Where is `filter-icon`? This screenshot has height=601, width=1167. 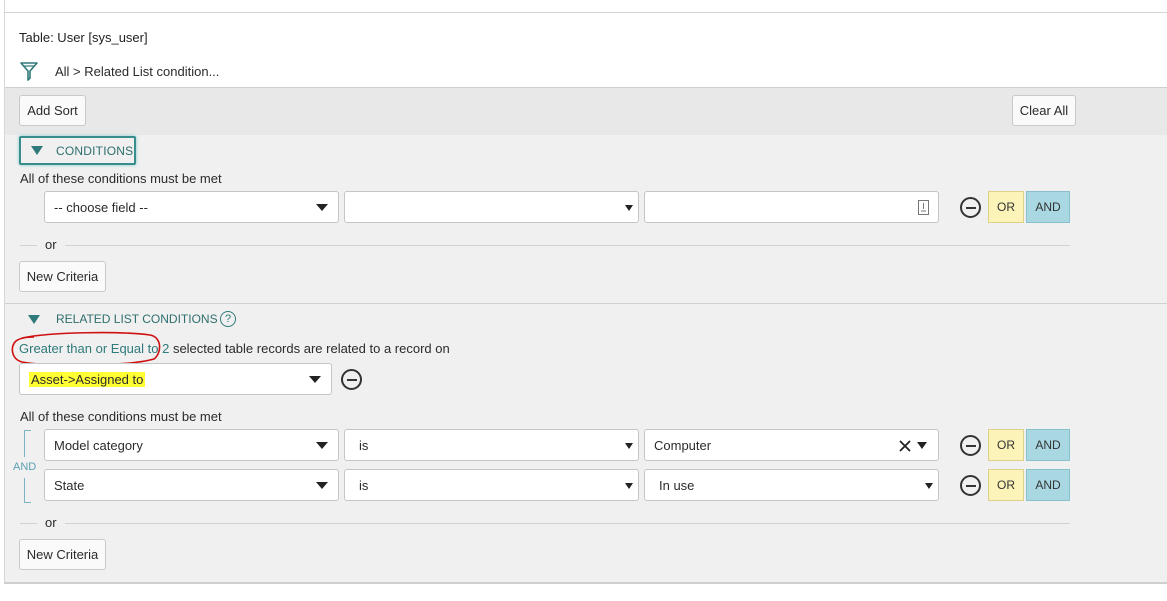 filter-icon is located at coordinates (29, 71).